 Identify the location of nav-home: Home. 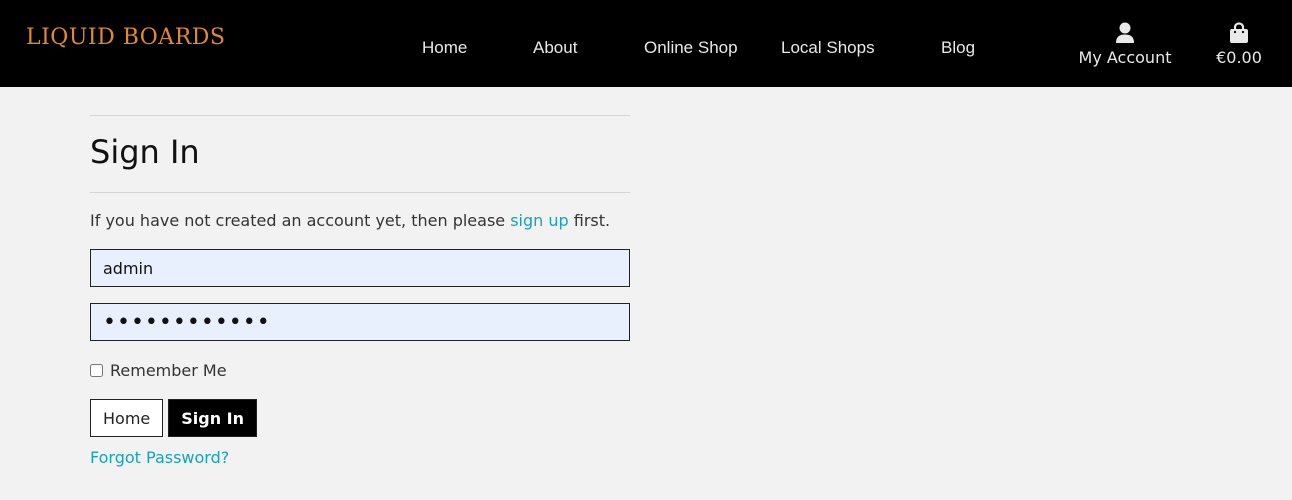
(444, 48).